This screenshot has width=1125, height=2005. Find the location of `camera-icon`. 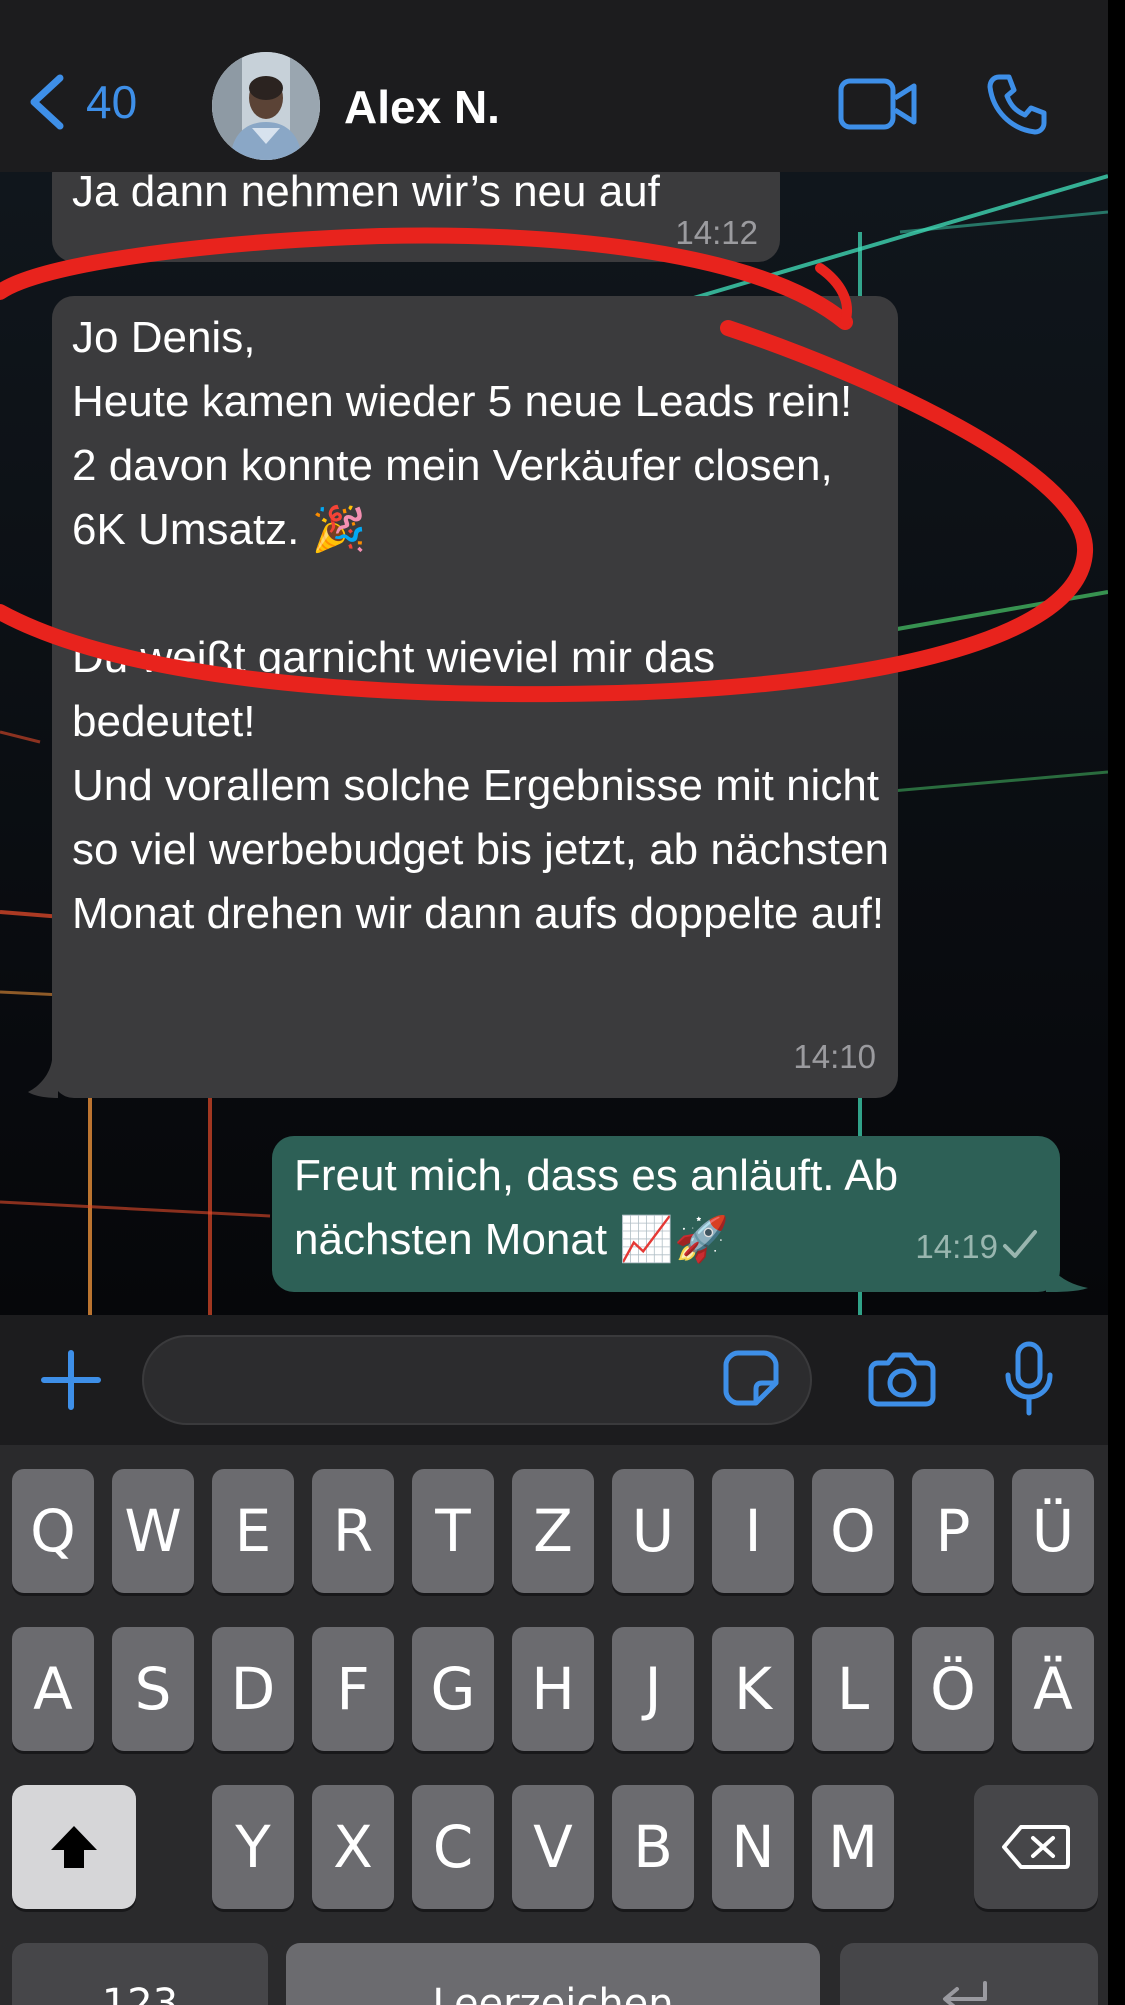

camera-icon is located at coordinates (902, 1379).